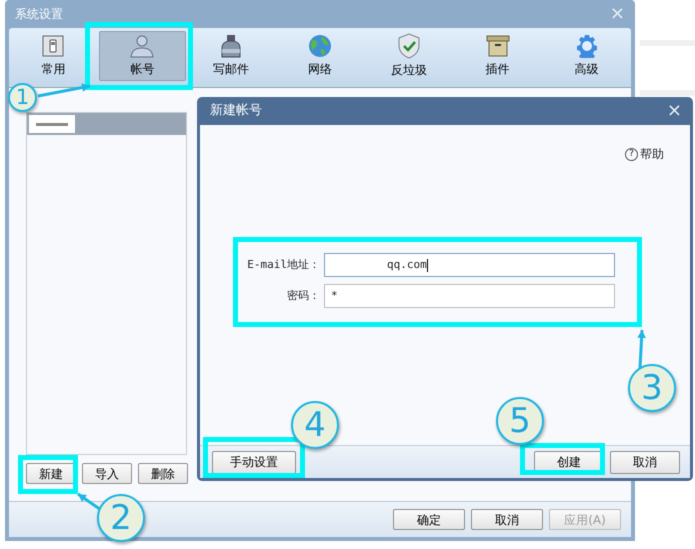 The image size is (695, 549). What do you see at coordinates (107, 473) in the screenshot?
I see `account-button: 导入` at bounding box center [107, 473].